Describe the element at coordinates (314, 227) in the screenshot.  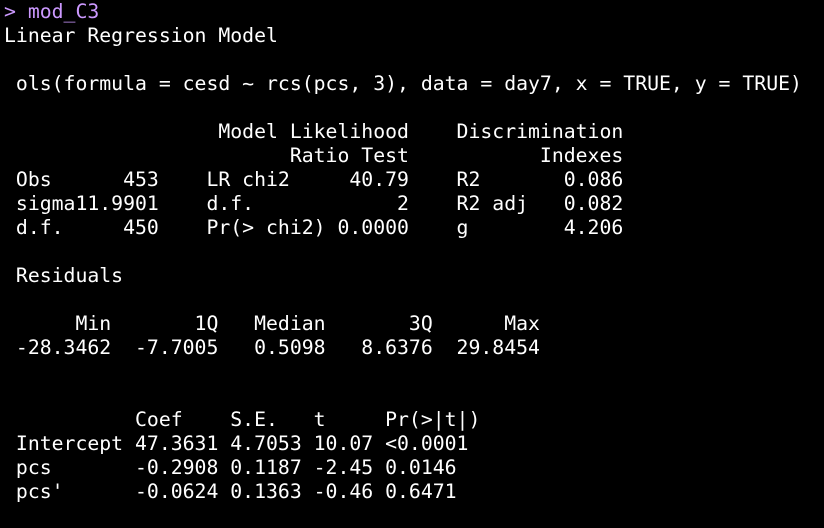
I see `stats-row-df: d.f. 450 Pr(> chi2) 0.0000 g 4.206` at that location.